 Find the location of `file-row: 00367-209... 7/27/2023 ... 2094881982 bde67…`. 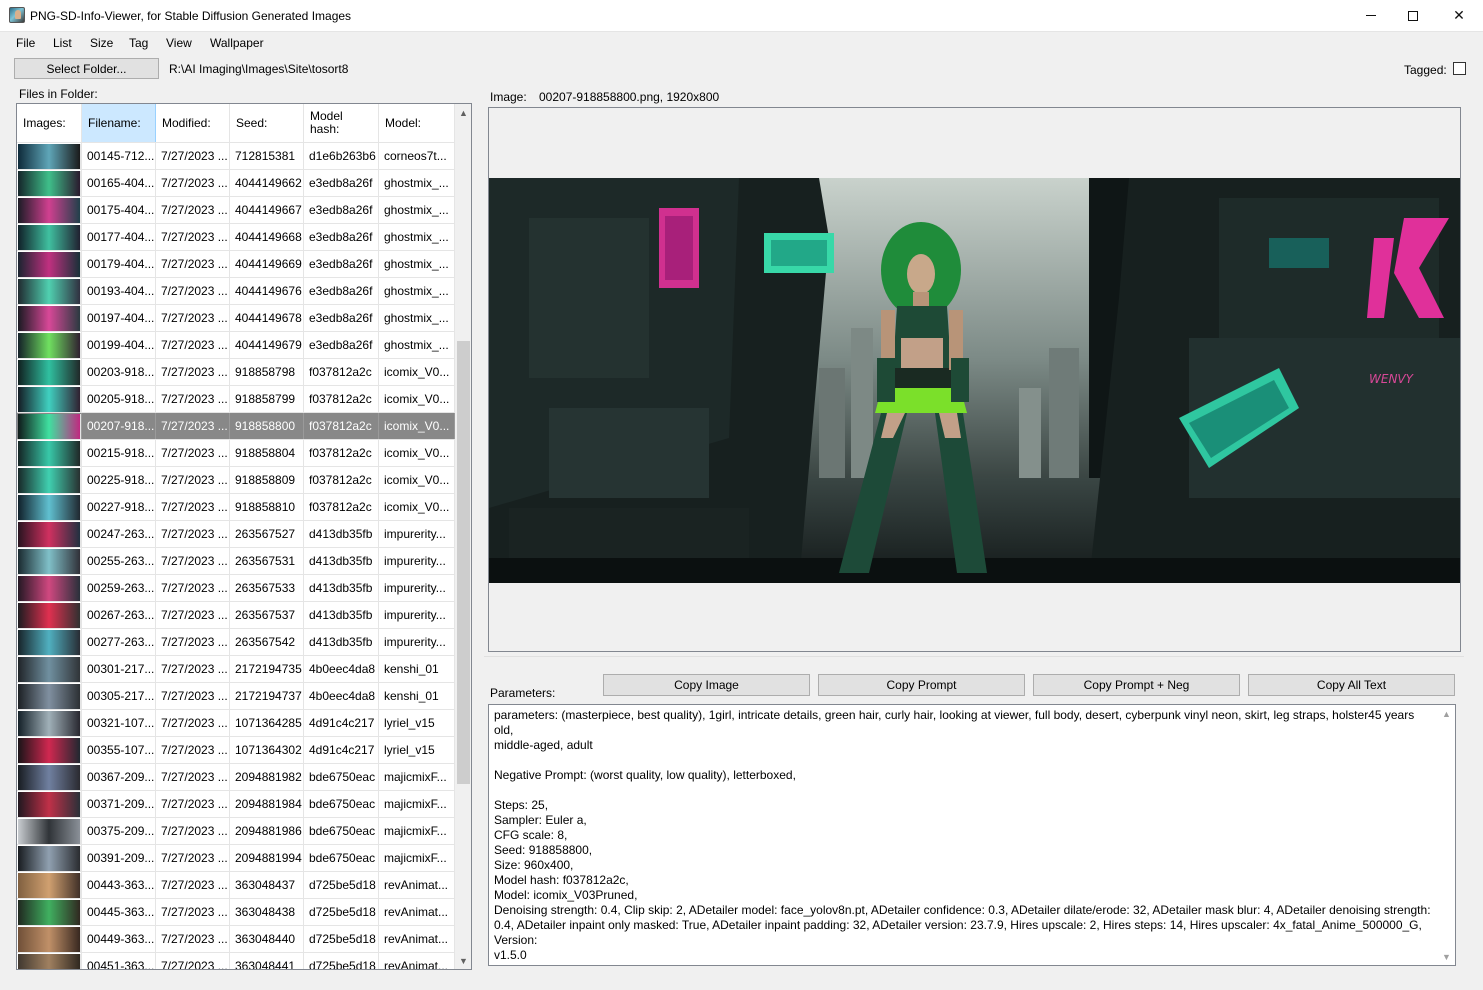

file-row: 00367-209... 7/27/2023 ... 2094881982 bde67… is located at coordinates (236, 777).